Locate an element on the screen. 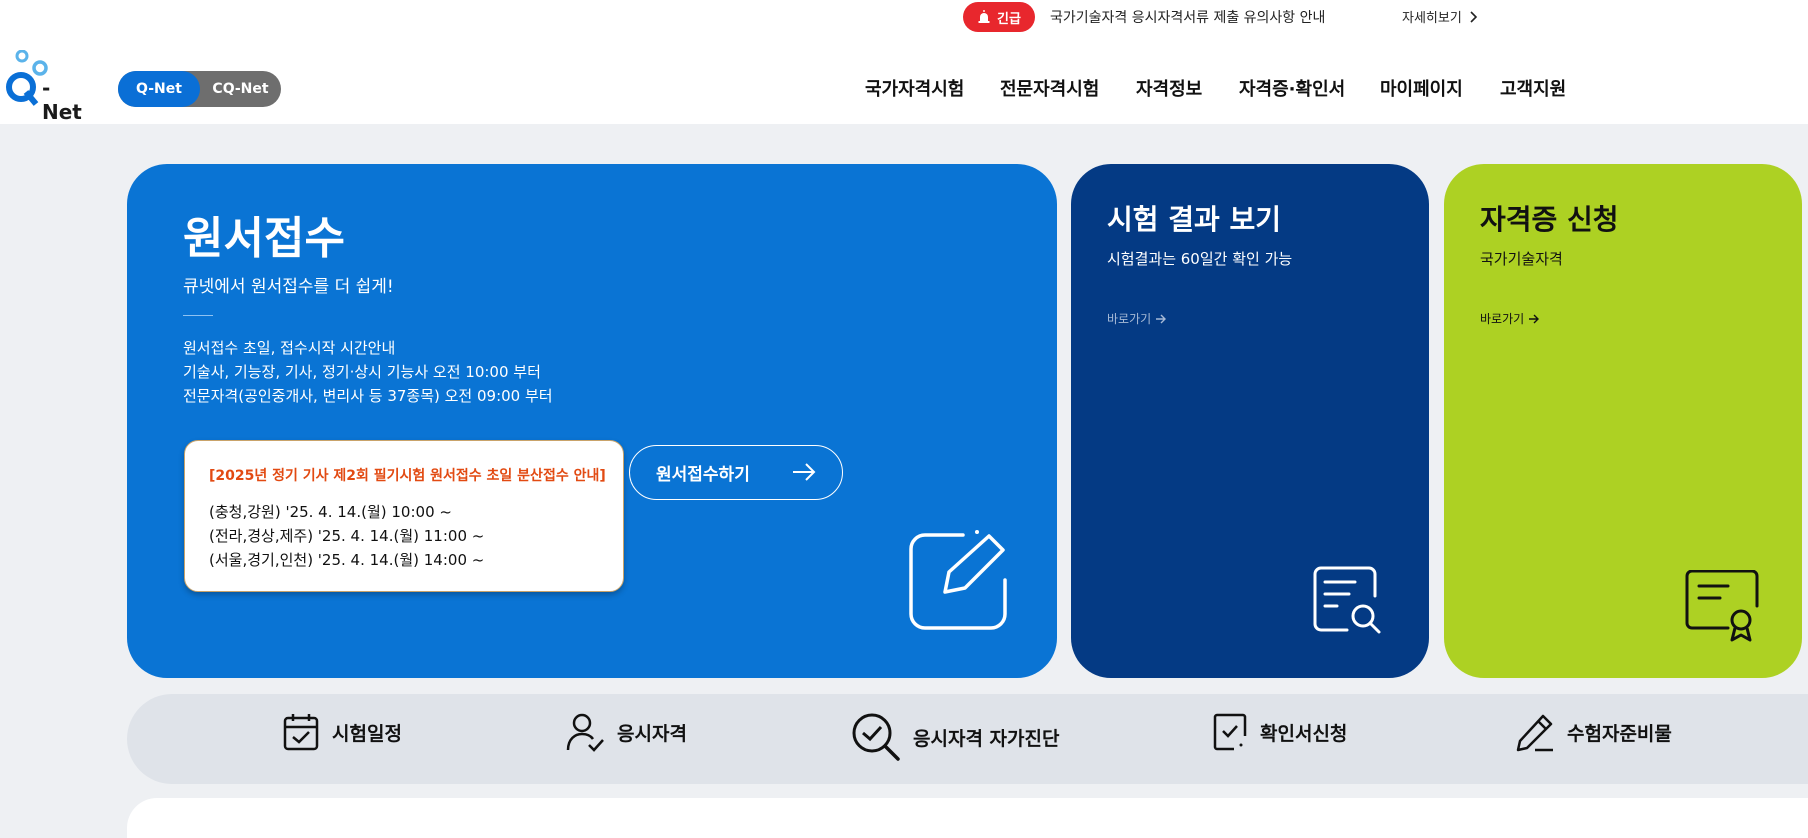 Image resolution: width=1808 pixels, height=838 pixels. certificate-icon is located at coordinates (1722, 606).